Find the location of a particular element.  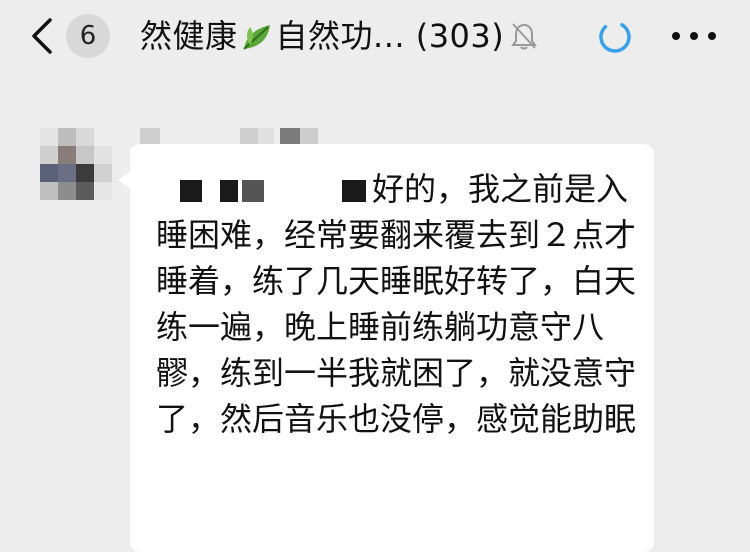

unread-count-badge: 6 is located at coordinates (88, 36).